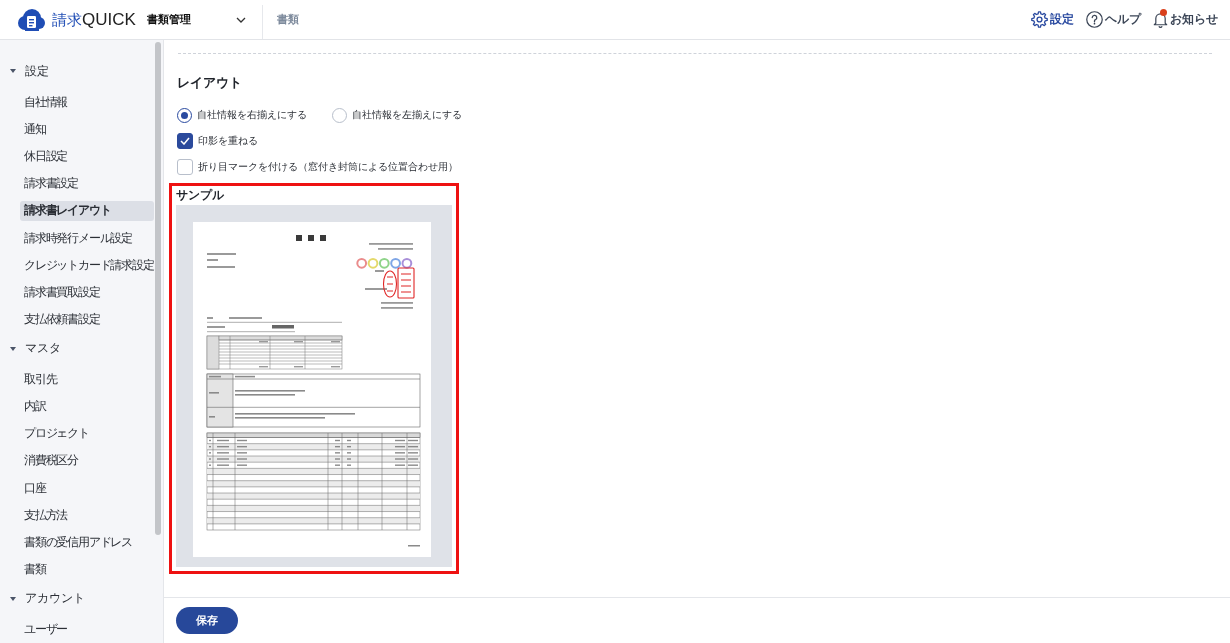 This screenshot has width=1230, height=643. I want to click on page-title: 書類, so click(287, 19).